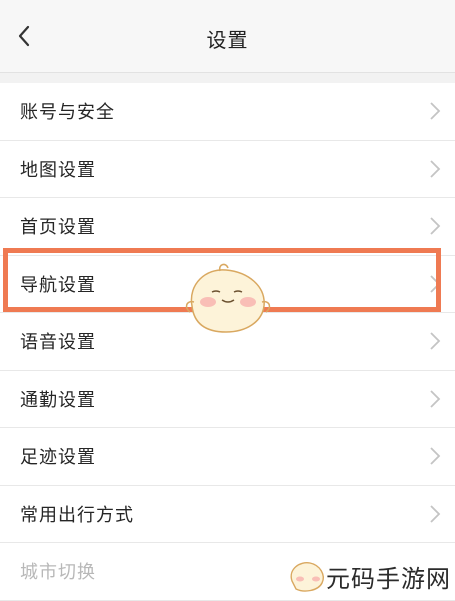  I want to click on settings-item-label: 常用出行方式, so click(77, 515).